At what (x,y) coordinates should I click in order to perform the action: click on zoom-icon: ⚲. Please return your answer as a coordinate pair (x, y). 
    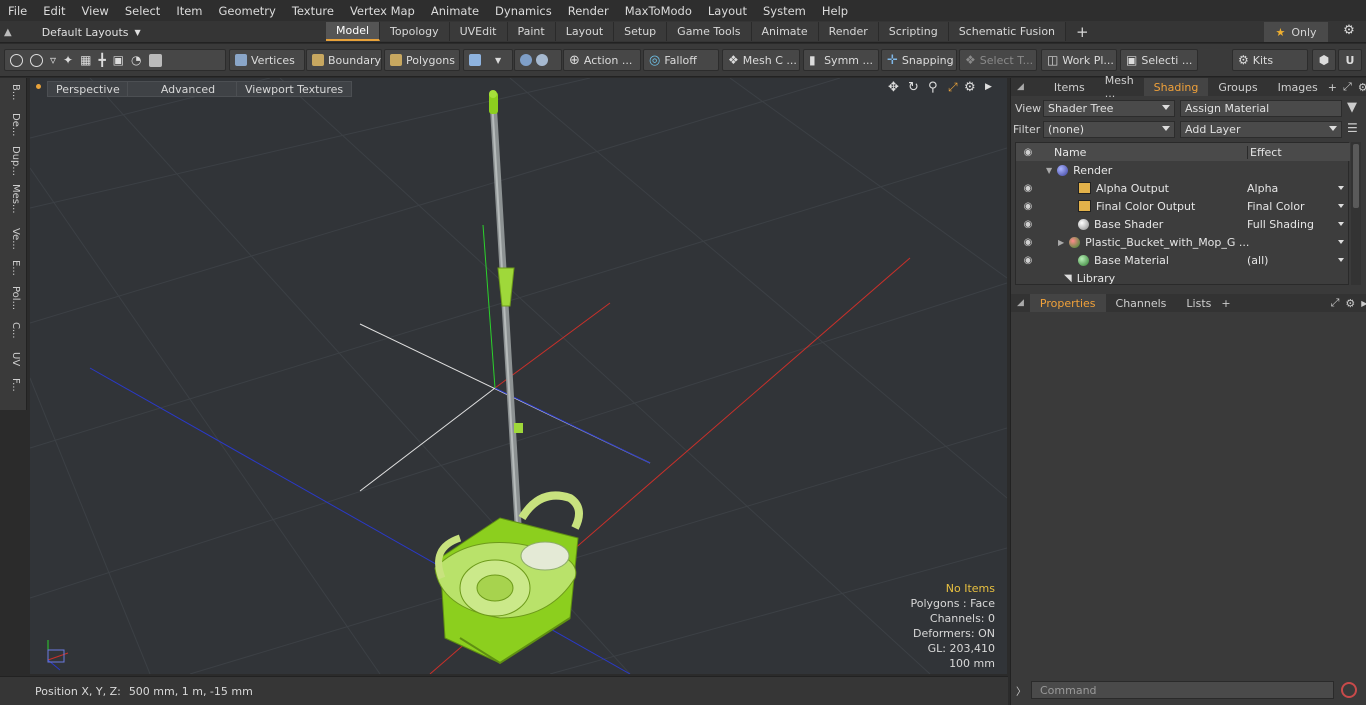
    Looking at the image, I should click on (933, 87).